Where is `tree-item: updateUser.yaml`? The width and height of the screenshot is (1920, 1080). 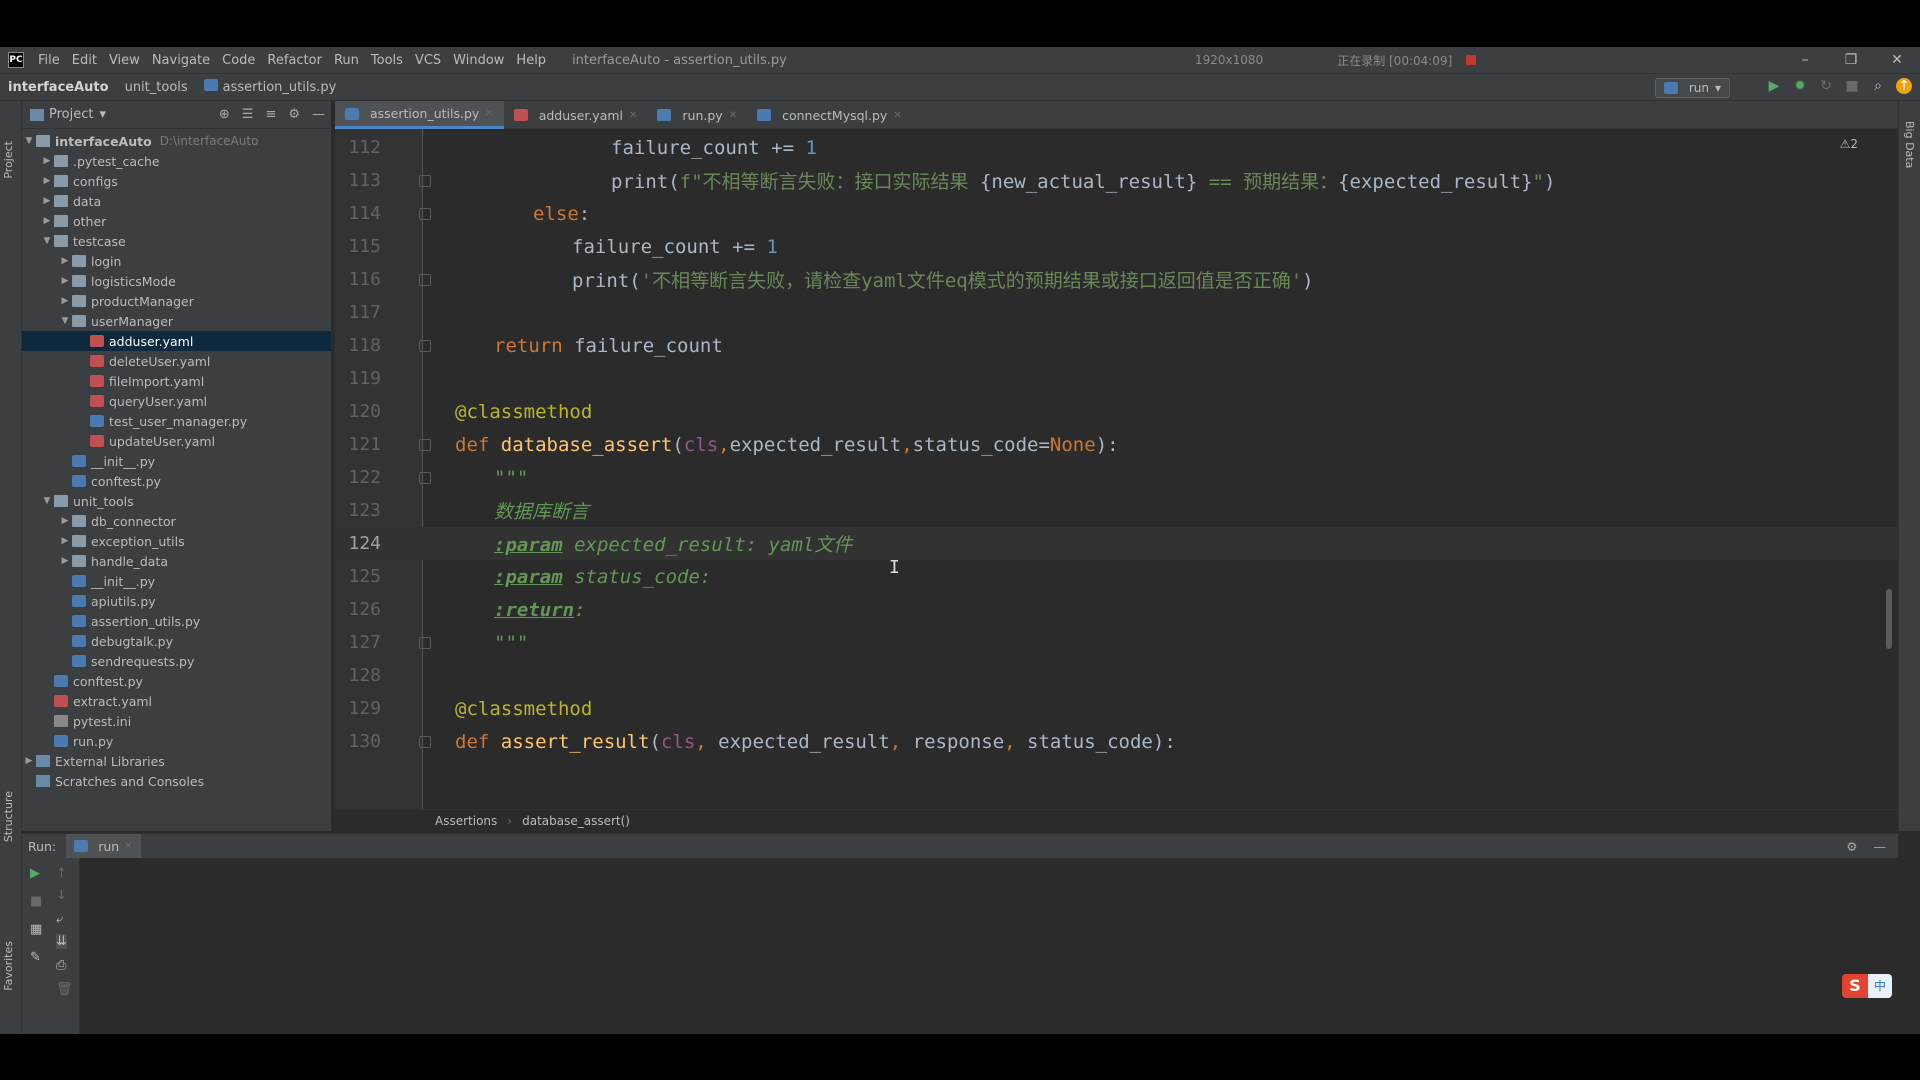 tree-item: updateUser.yaml is located at coordinates (176, 441).